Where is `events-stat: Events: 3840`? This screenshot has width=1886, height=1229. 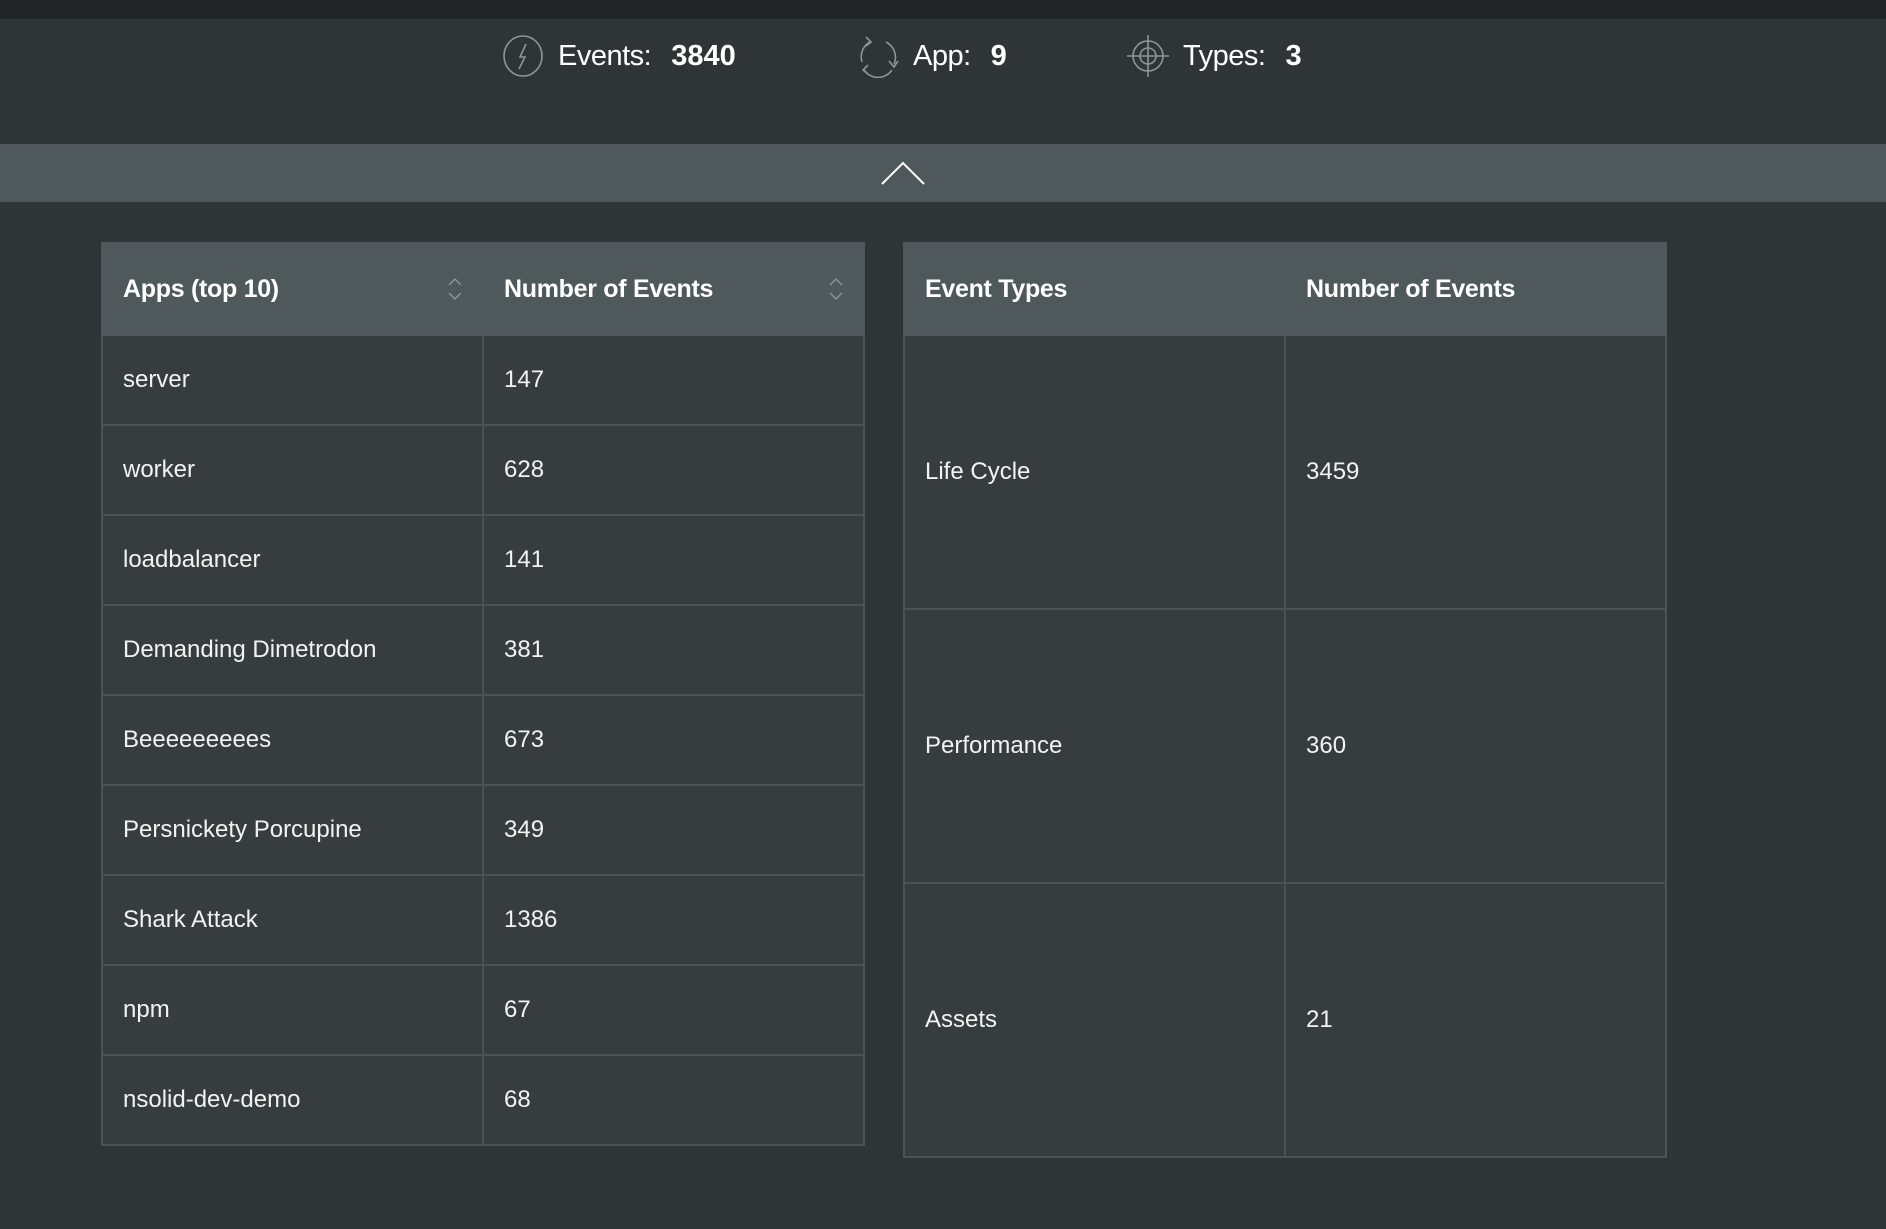
events-stat: Events: 3840 is located at coordinates (618, 56).